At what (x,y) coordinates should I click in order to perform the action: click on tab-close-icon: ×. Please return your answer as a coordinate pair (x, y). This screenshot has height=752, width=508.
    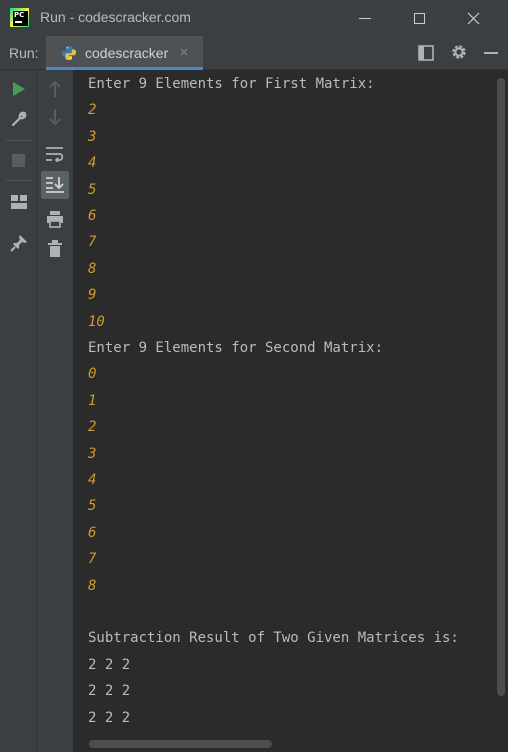
    Looking at the image, I should click on (184, 52).